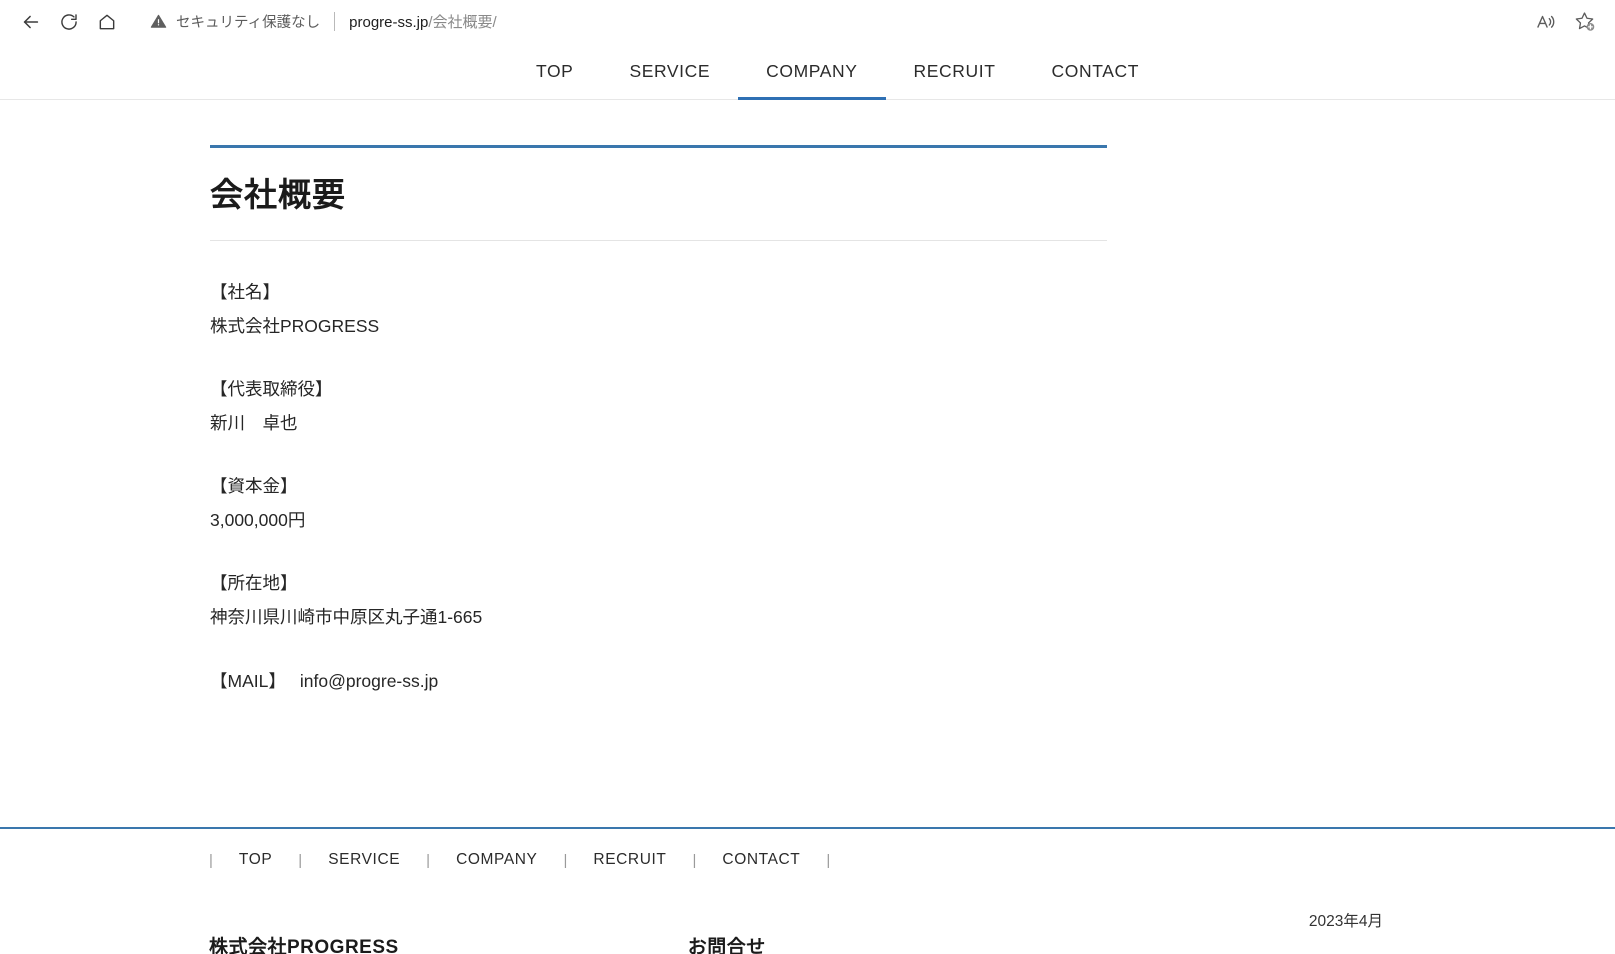 The height and width of the screenshot is (954, 1615). I want to click on site-header: TOP SERVICE COMPANY RECRUIT CONTACT, so click(807, 71).